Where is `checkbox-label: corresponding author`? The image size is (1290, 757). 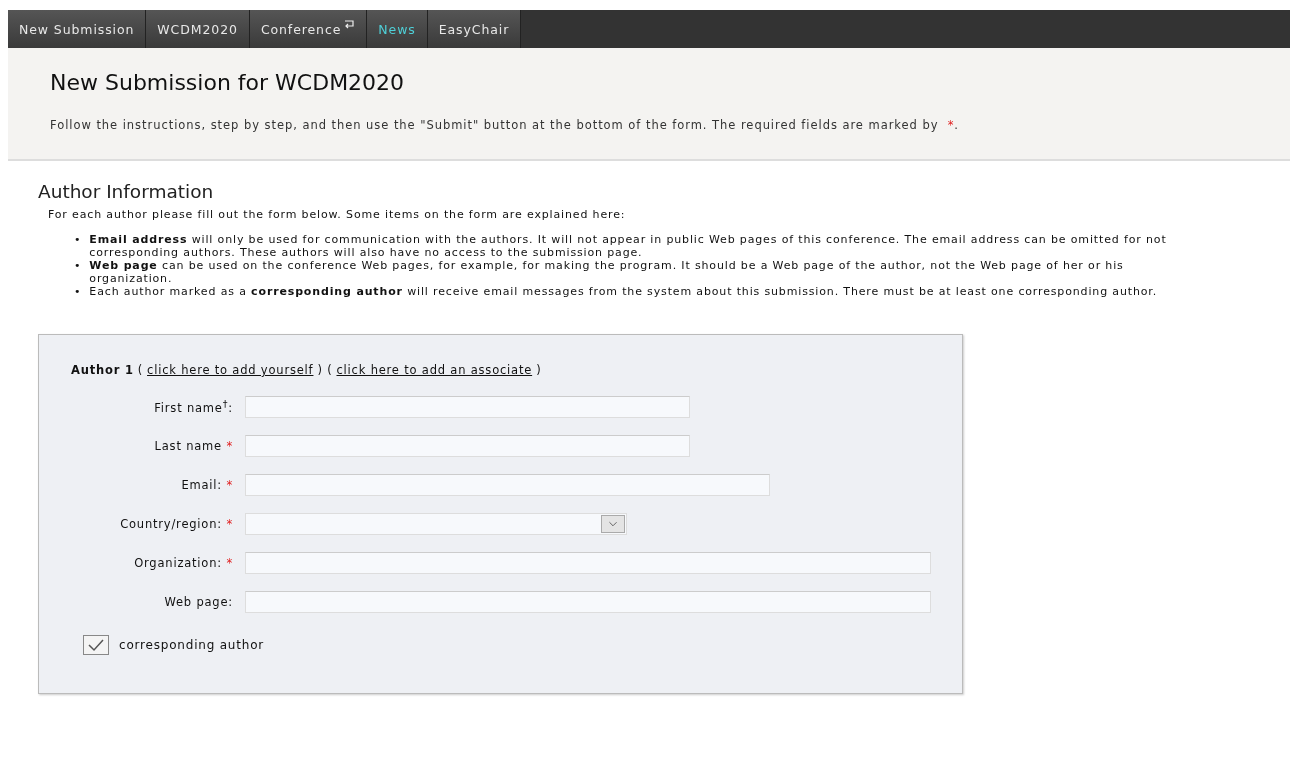 checkbox-label: corresponding author is located at coordinates (192, 645).